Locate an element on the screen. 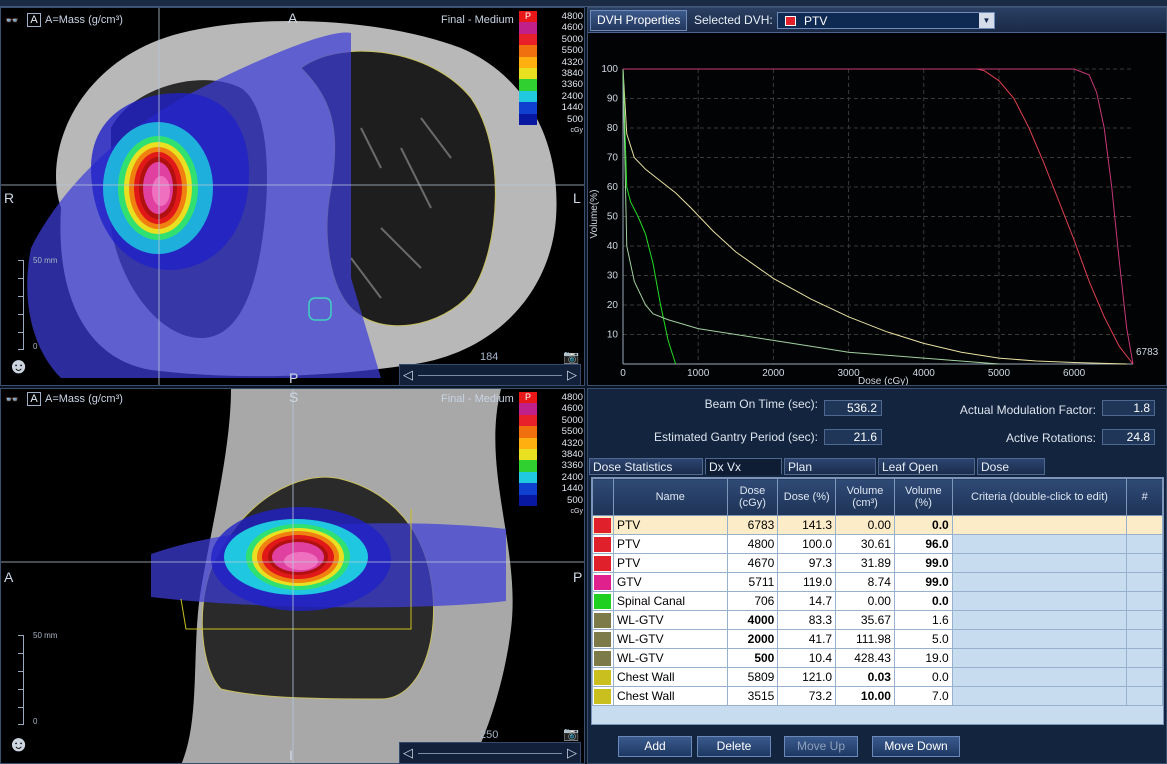  orient-left: A is located at coordinates (9, 577).